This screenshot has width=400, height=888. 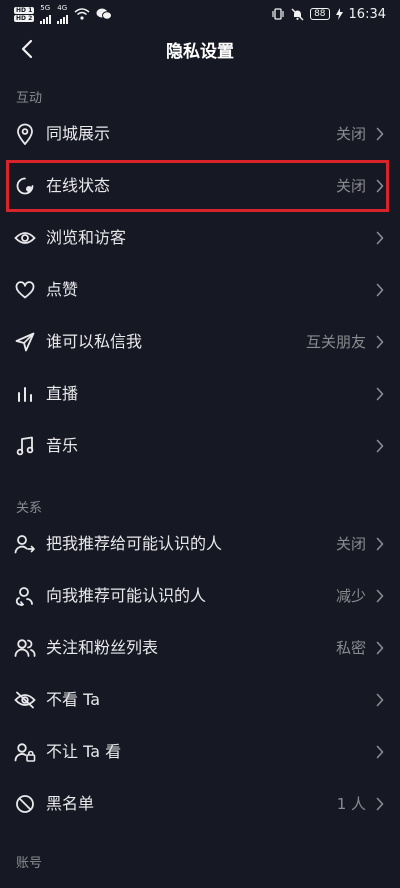 I want to click on row-value: 1 人, so click(x=351, y=804).